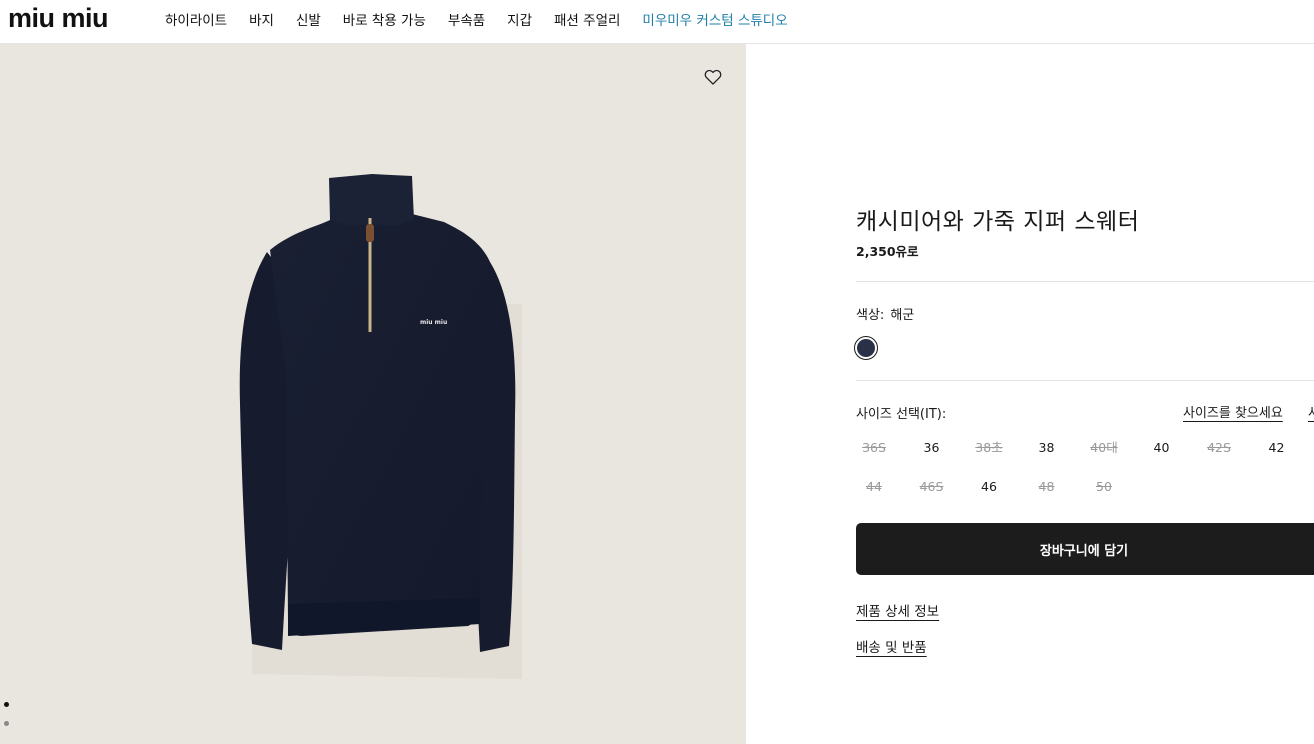 This screenshot has height=744, width=1314. Describe the element at coordinates (897, 610) in the screenshot. I see `product-details-link: 제품 상세 정보` at that location.